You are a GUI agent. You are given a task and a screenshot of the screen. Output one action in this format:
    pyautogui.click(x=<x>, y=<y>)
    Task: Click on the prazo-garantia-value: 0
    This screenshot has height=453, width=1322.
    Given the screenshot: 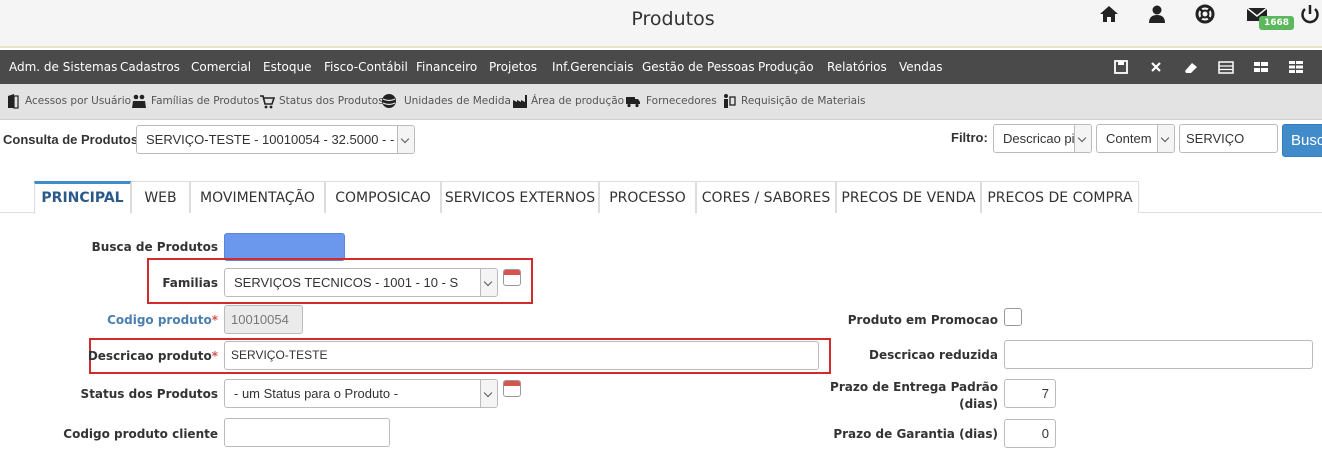 What is the action you would take?
    pyautogui.click(x=1045, y=433)
    